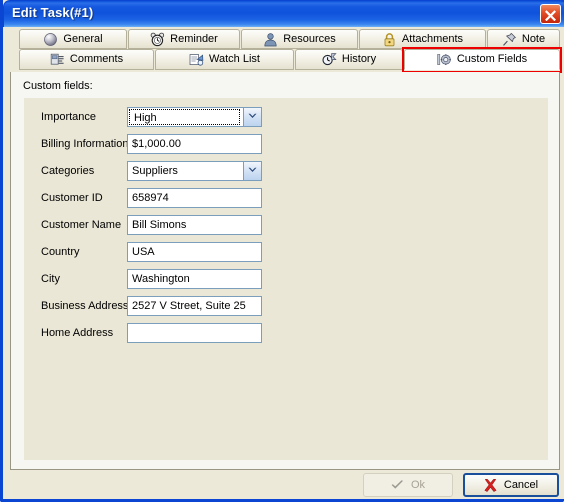  What do you see at coordinates (194, 198) in the screenshot?
I see `customer-id-input: 658974` at bounding box center [194, 198].